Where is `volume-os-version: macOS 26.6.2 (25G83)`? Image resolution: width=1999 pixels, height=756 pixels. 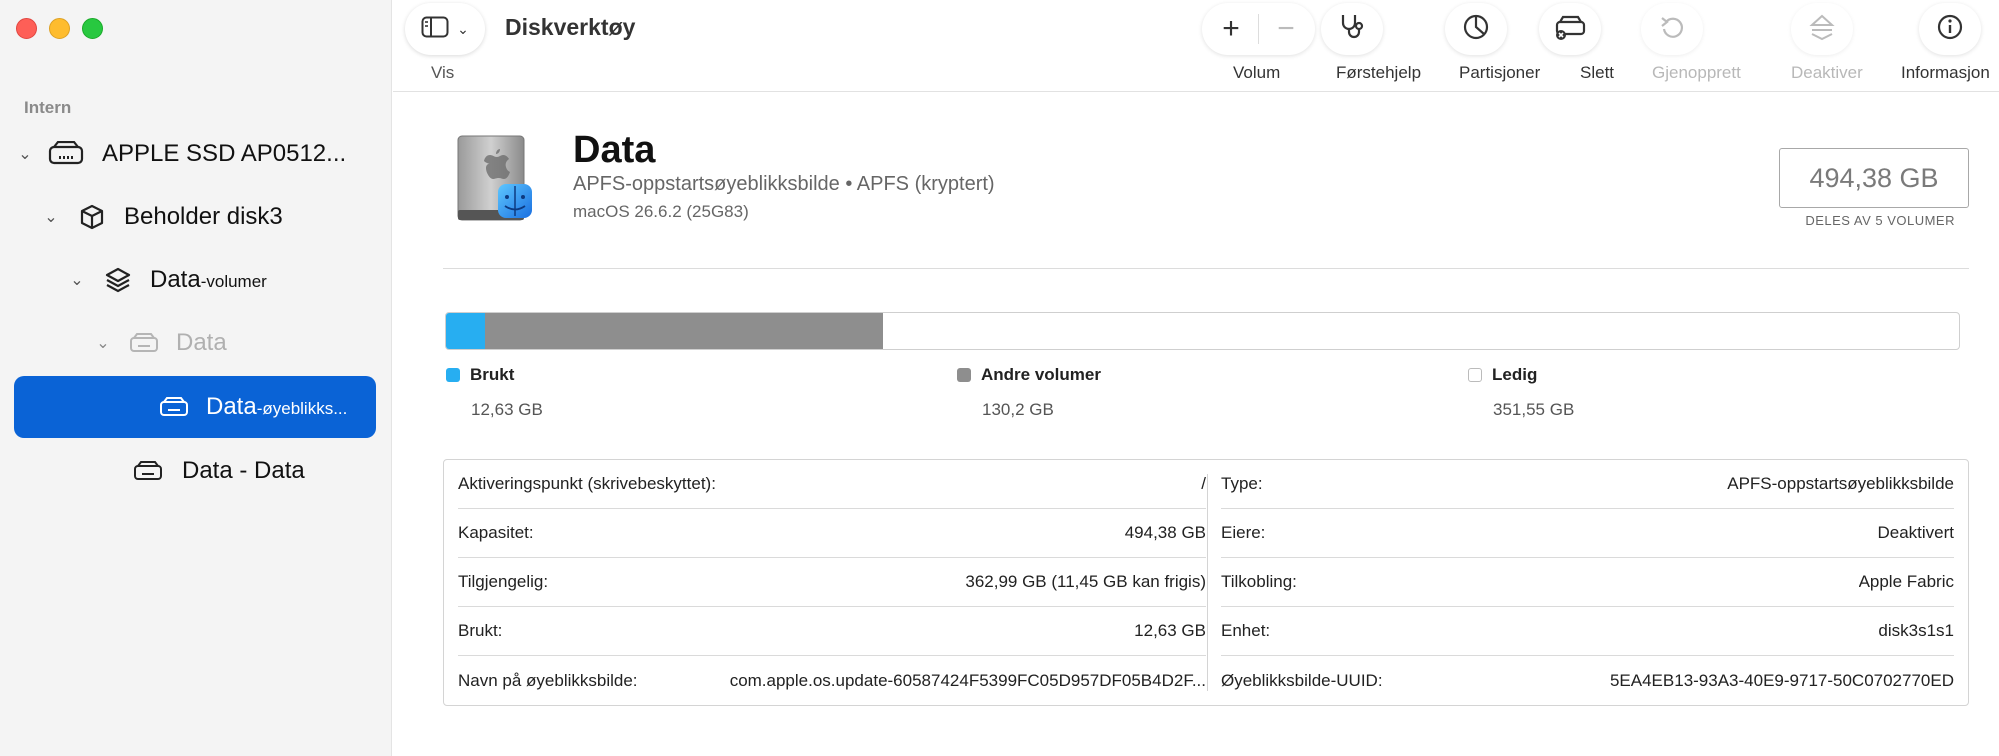 volume-os-version: macOS 26.6.2 (25G83) is located at coordinates (661, 211).